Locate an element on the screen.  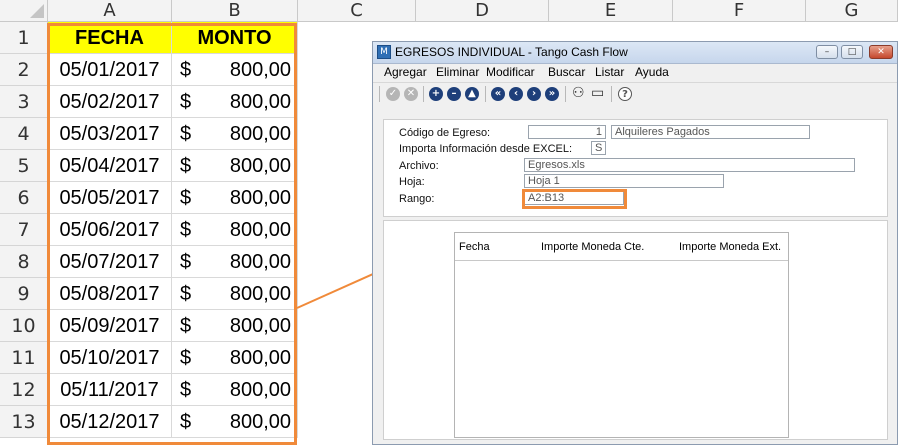
column-header-e: E is located at coordinates (611, 11).